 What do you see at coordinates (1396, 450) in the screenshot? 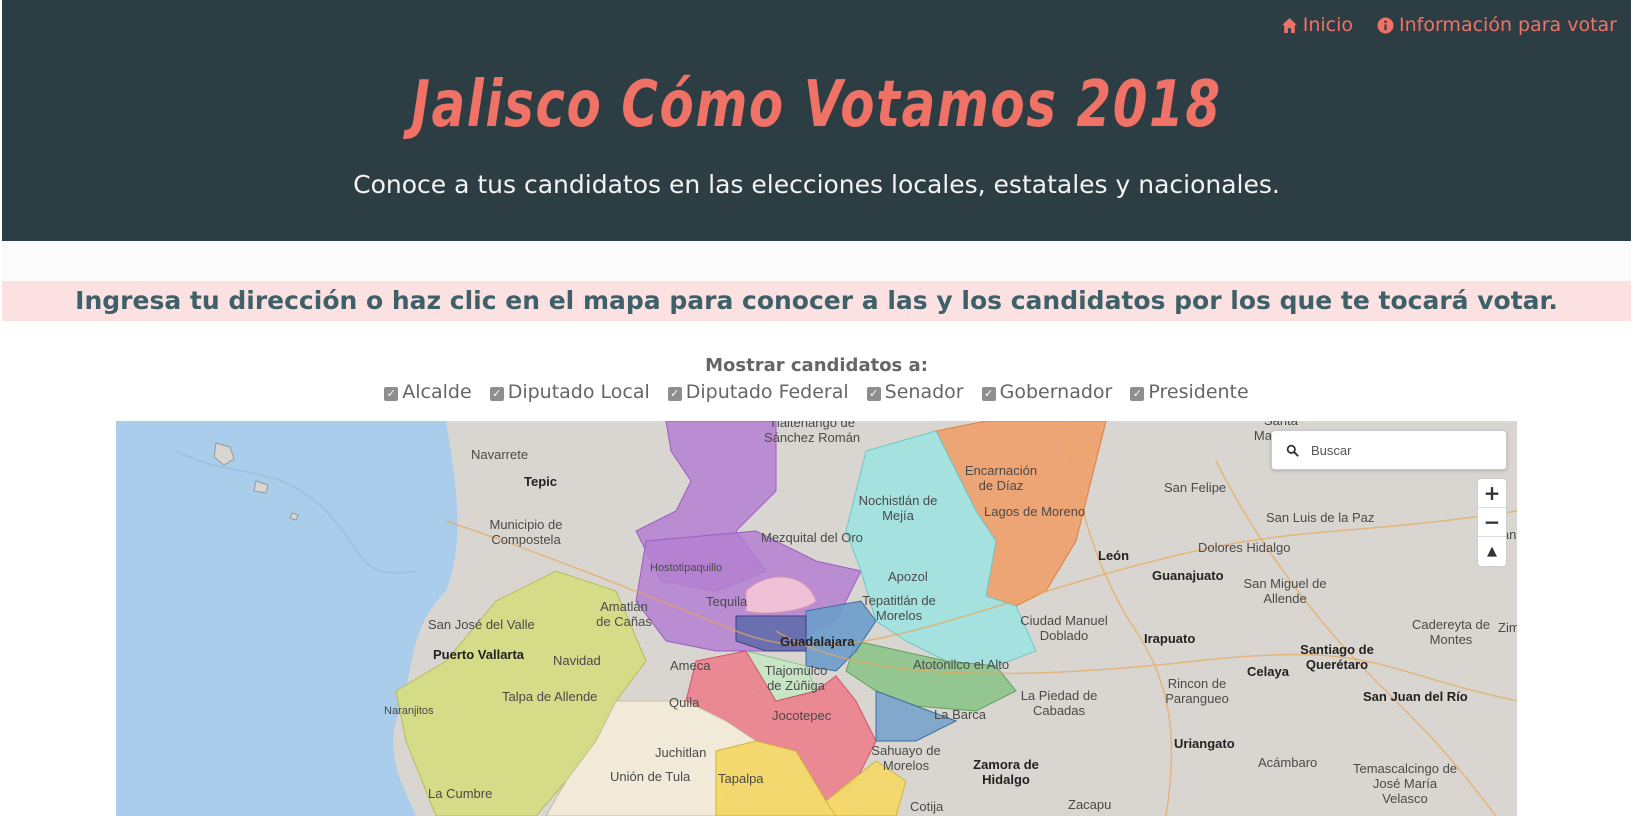
I see `search-input` at bounding box center [1396, 450].